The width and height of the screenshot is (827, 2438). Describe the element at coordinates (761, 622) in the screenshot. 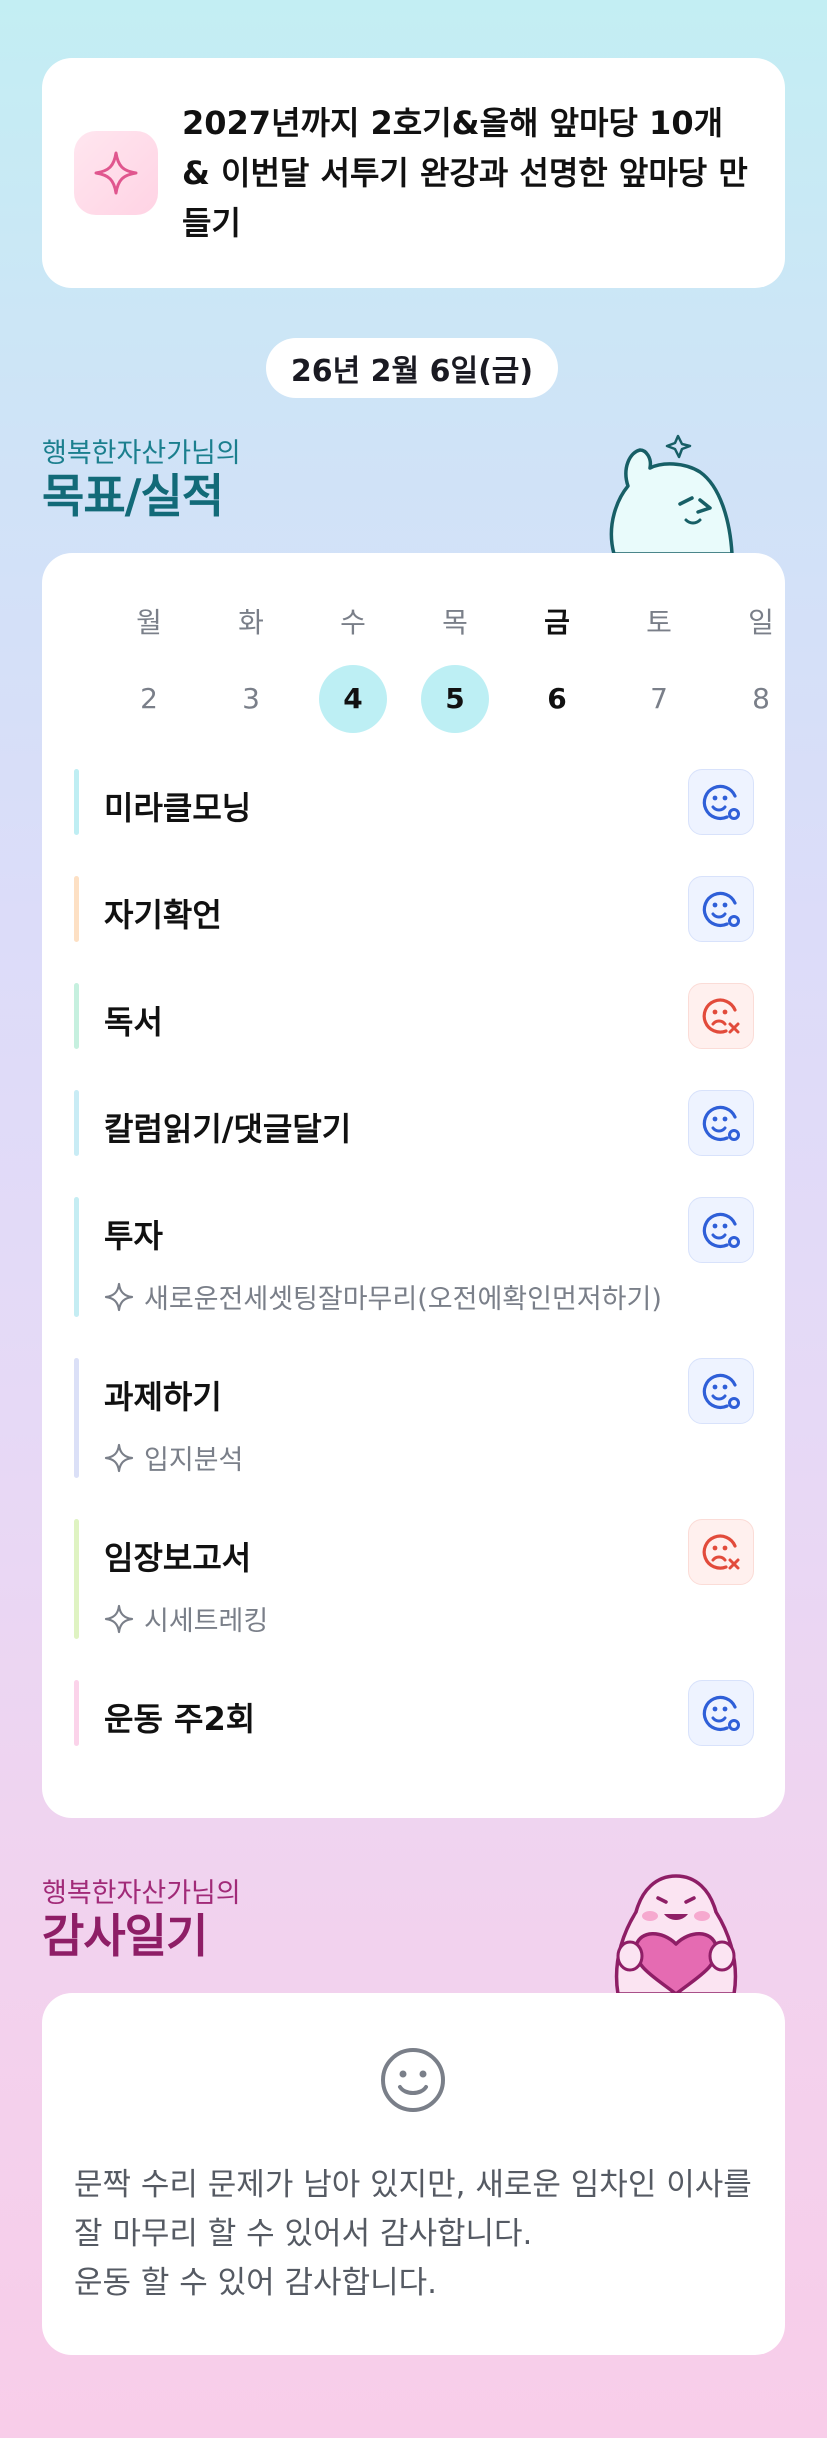

I see `day-name: 일` at that location.